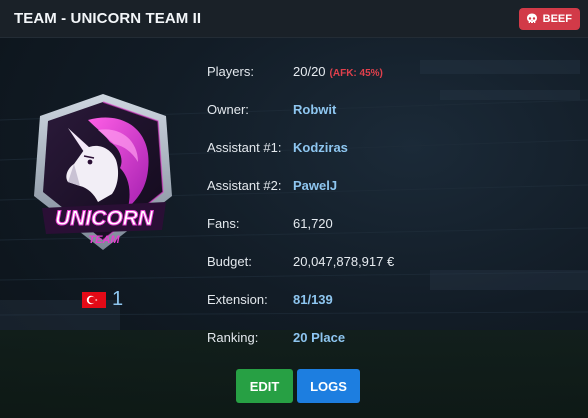  What do you see at coordinates (94, 299) in the screenshot?
I see `turkey-flag-icon` at bounding box center [94, 299].